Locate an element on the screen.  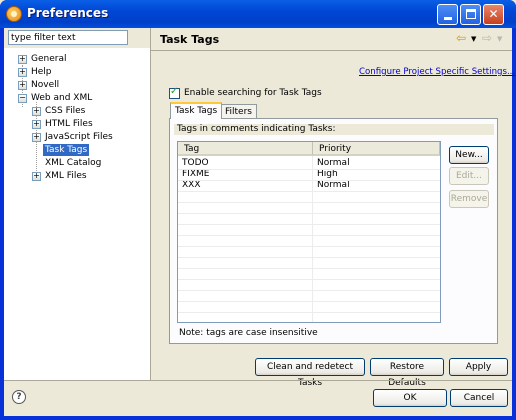
clean-redetect-button: Clean and redetect Tasks is located at coordinates (310, 373).